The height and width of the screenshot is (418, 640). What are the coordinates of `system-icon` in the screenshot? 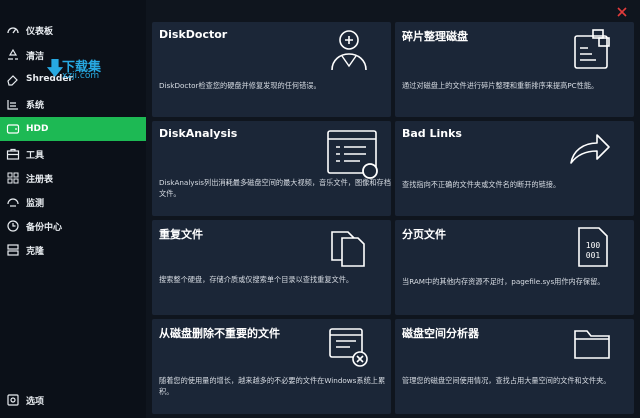 It's located at (13, 104).